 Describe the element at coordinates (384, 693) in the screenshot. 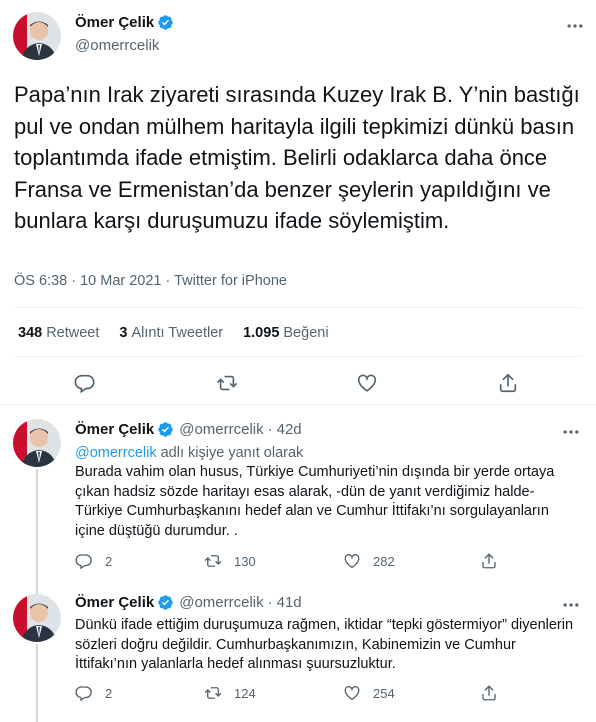

I see `like-count: 254` at that location.